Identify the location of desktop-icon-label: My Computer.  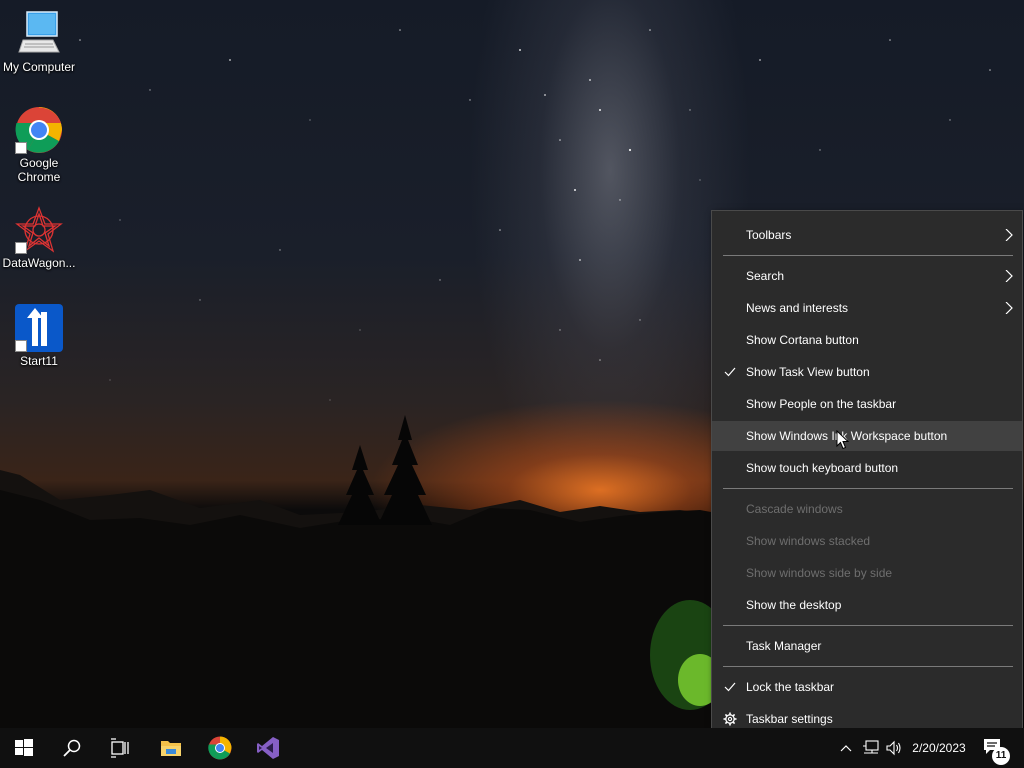
(39, 67).